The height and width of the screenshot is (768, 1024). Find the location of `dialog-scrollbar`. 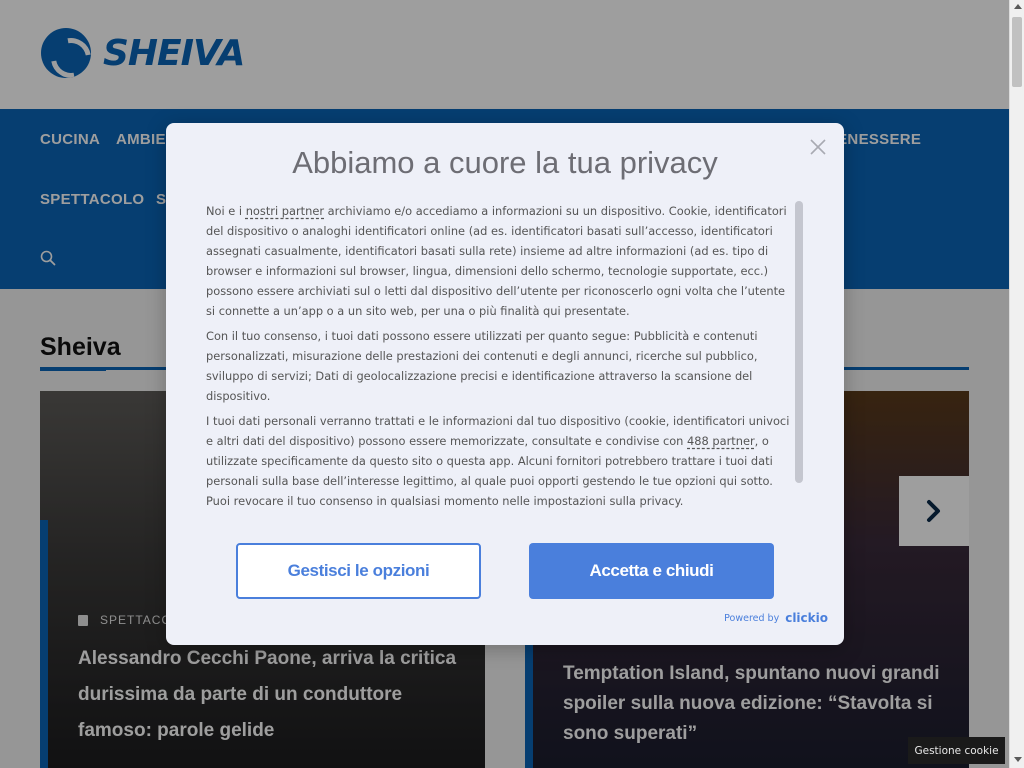

dialog-scrollbar is located at coordinates (799, 342).